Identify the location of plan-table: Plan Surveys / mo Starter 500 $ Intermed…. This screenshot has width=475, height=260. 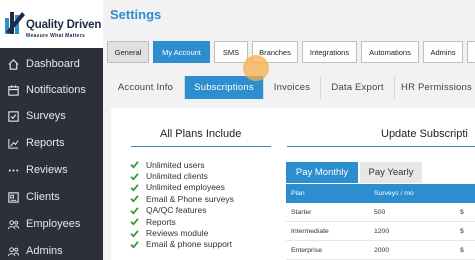
(380, 222).